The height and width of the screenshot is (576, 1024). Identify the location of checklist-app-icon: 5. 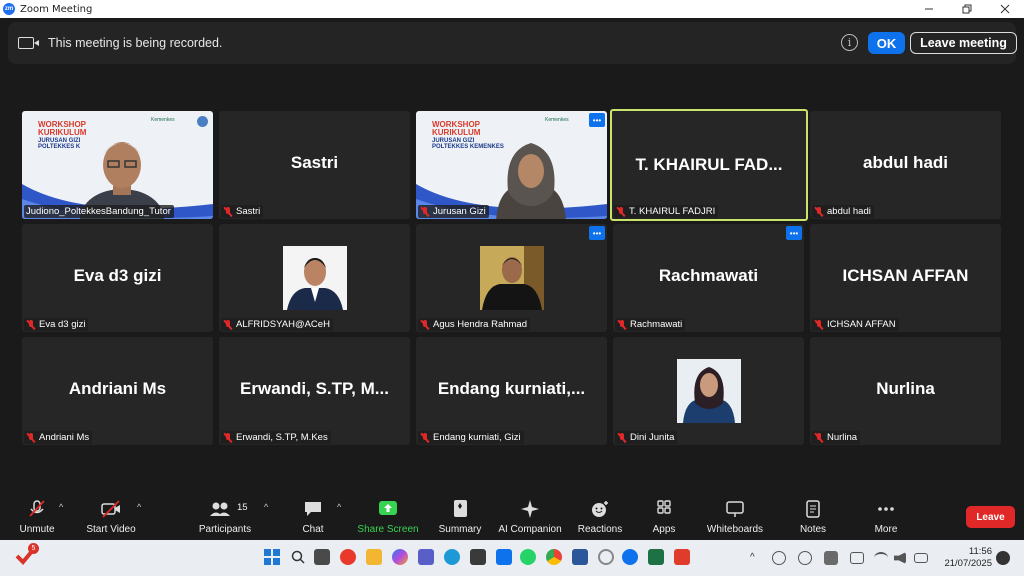
(27, 554).